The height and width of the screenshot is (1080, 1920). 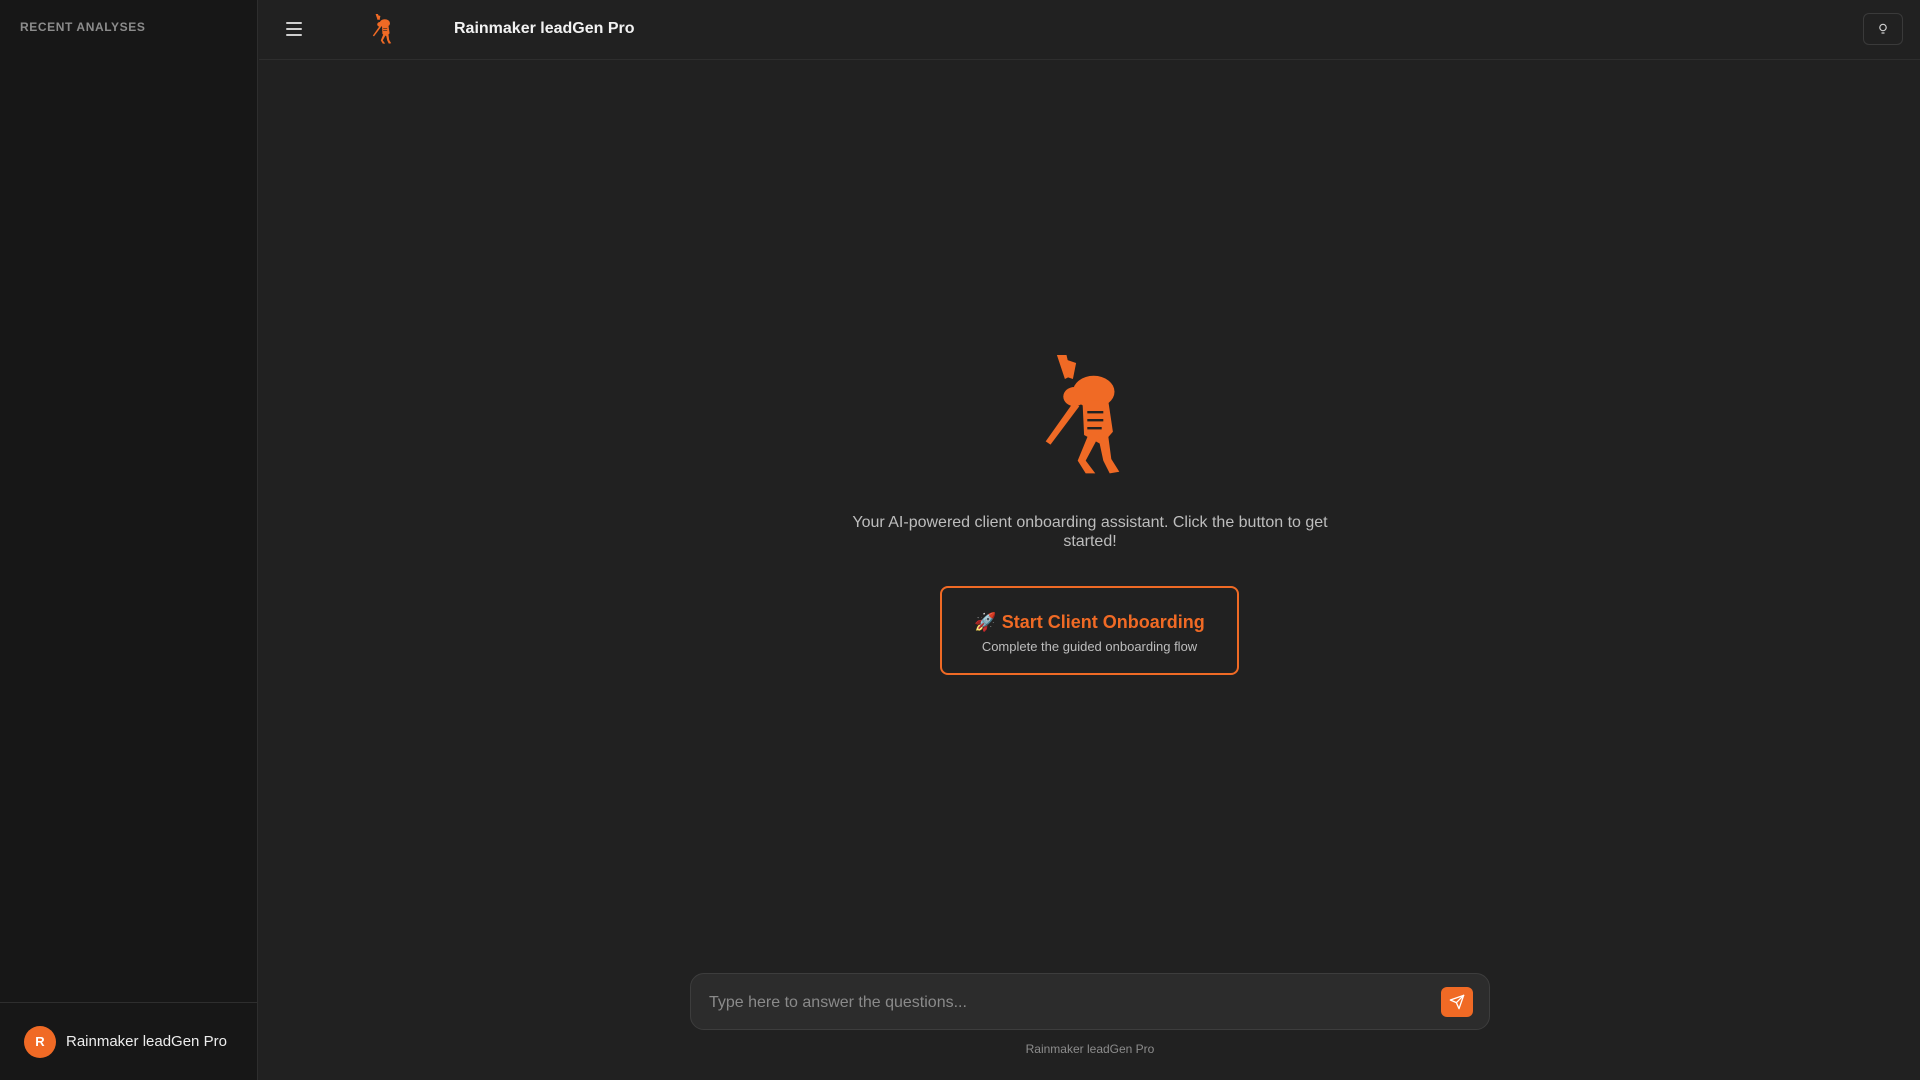 I want to click on kokopelli-logo-icon, so click(x=382, y=29).